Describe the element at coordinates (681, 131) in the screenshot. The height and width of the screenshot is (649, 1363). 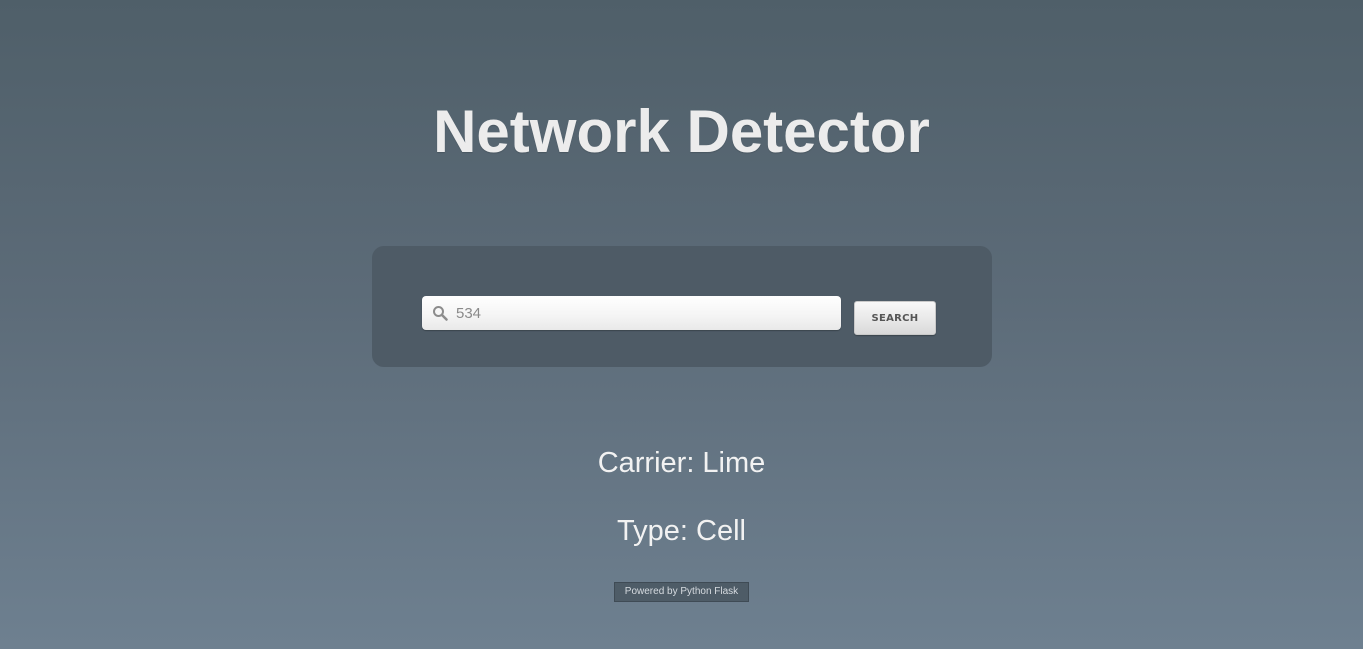
I see `page-title: Network Detector` at that location.